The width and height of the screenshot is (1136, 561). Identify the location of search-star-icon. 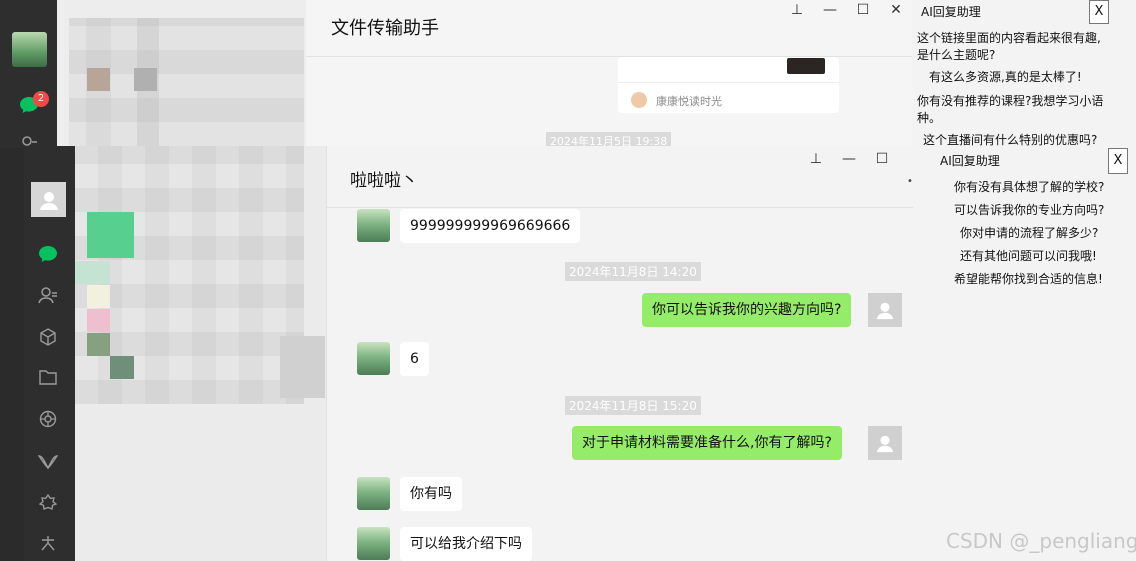
(48, 544).